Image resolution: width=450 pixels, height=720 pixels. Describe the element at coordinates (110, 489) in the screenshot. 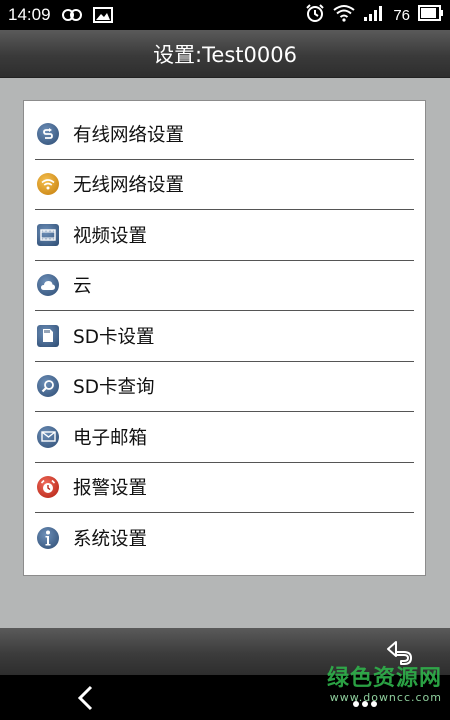

I see `menu-item-label: 报警设置` at that location.